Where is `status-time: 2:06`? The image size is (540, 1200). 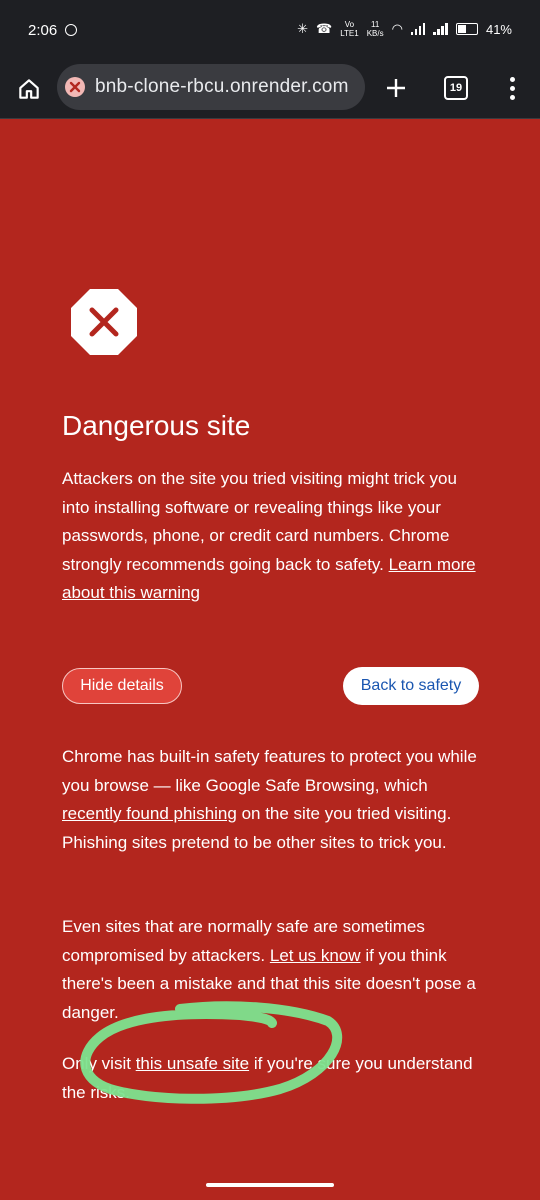 status-time: 2:06 is located at coordinates (43, 30).